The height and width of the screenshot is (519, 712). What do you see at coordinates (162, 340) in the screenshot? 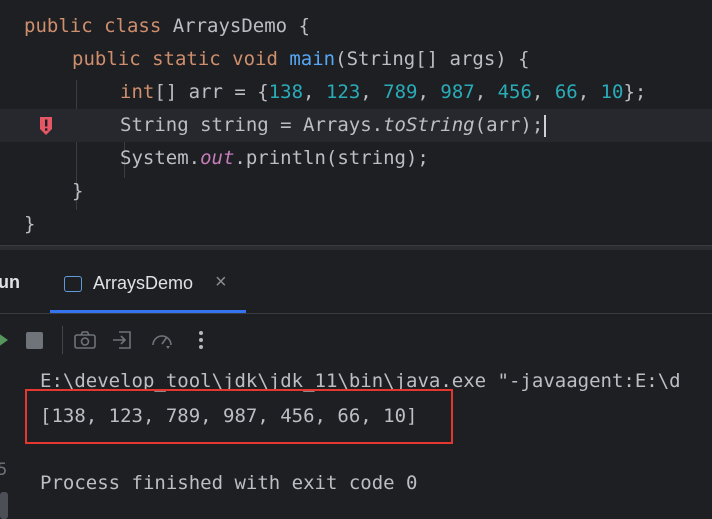
I see `profiler-gauge-icon` at bounding box center [162, 340].